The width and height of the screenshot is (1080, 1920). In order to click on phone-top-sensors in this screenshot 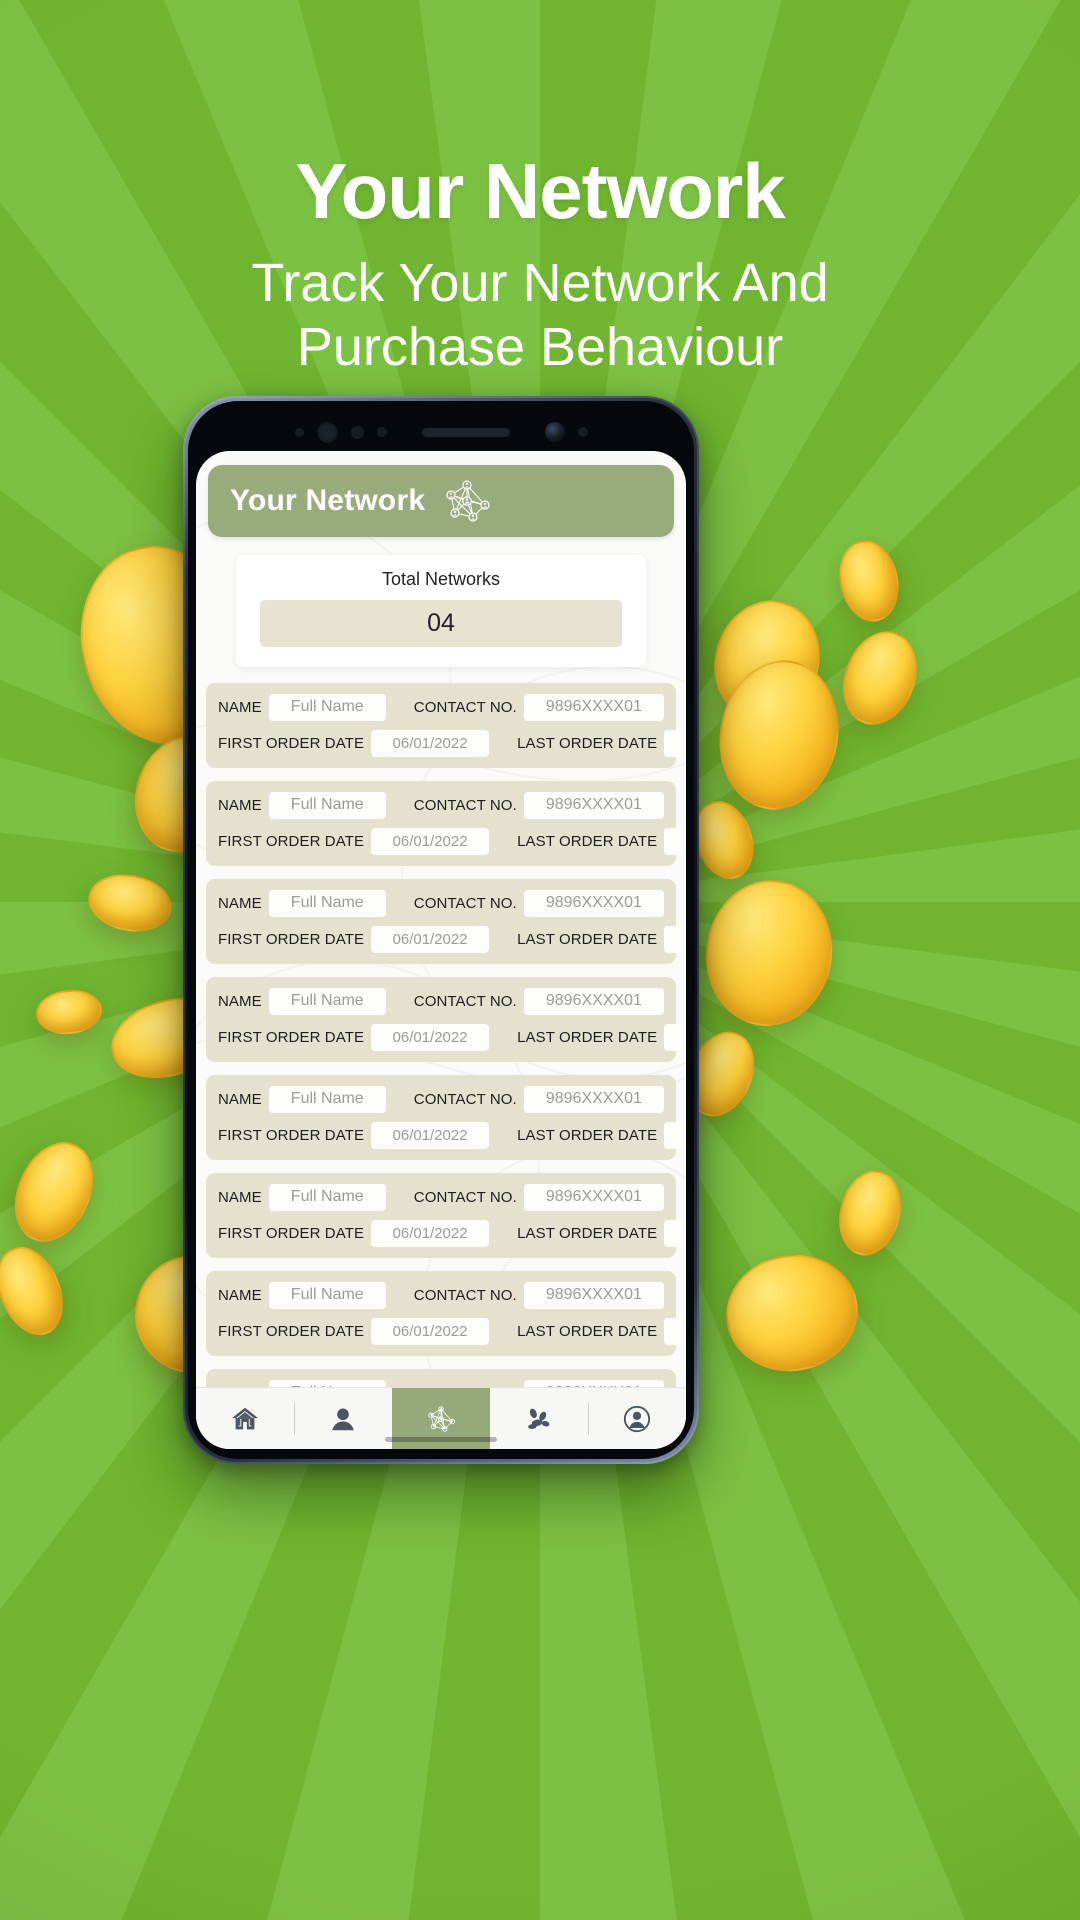, I will do `click(441, 432)`.